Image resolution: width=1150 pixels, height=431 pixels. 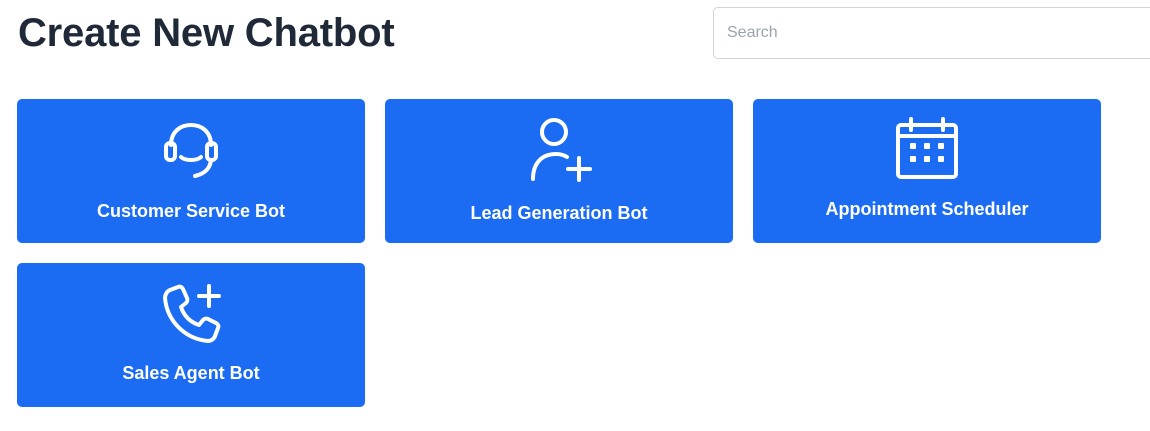 I want to click on template-card-customer-service-bot: Customer Service Bot, so click(x=191, y=171).